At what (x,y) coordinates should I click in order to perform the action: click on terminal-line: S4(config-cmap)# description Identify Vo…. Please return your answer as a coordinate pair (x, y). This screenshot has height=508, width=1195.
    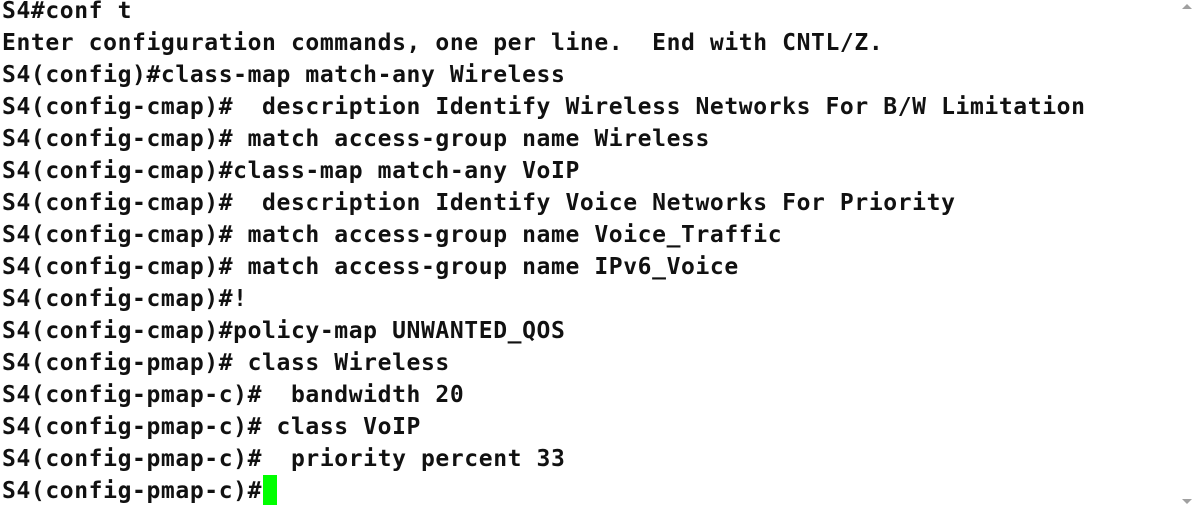
    Looking at the image, I should click on (479, 203).